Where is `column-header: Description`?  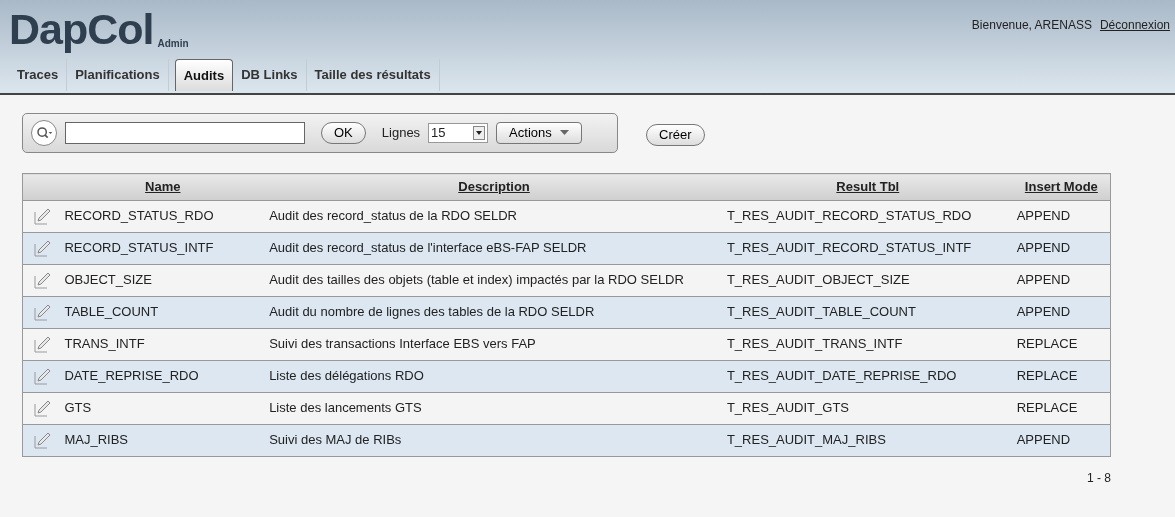 column-header: Description is located at coordinates (494, 186).